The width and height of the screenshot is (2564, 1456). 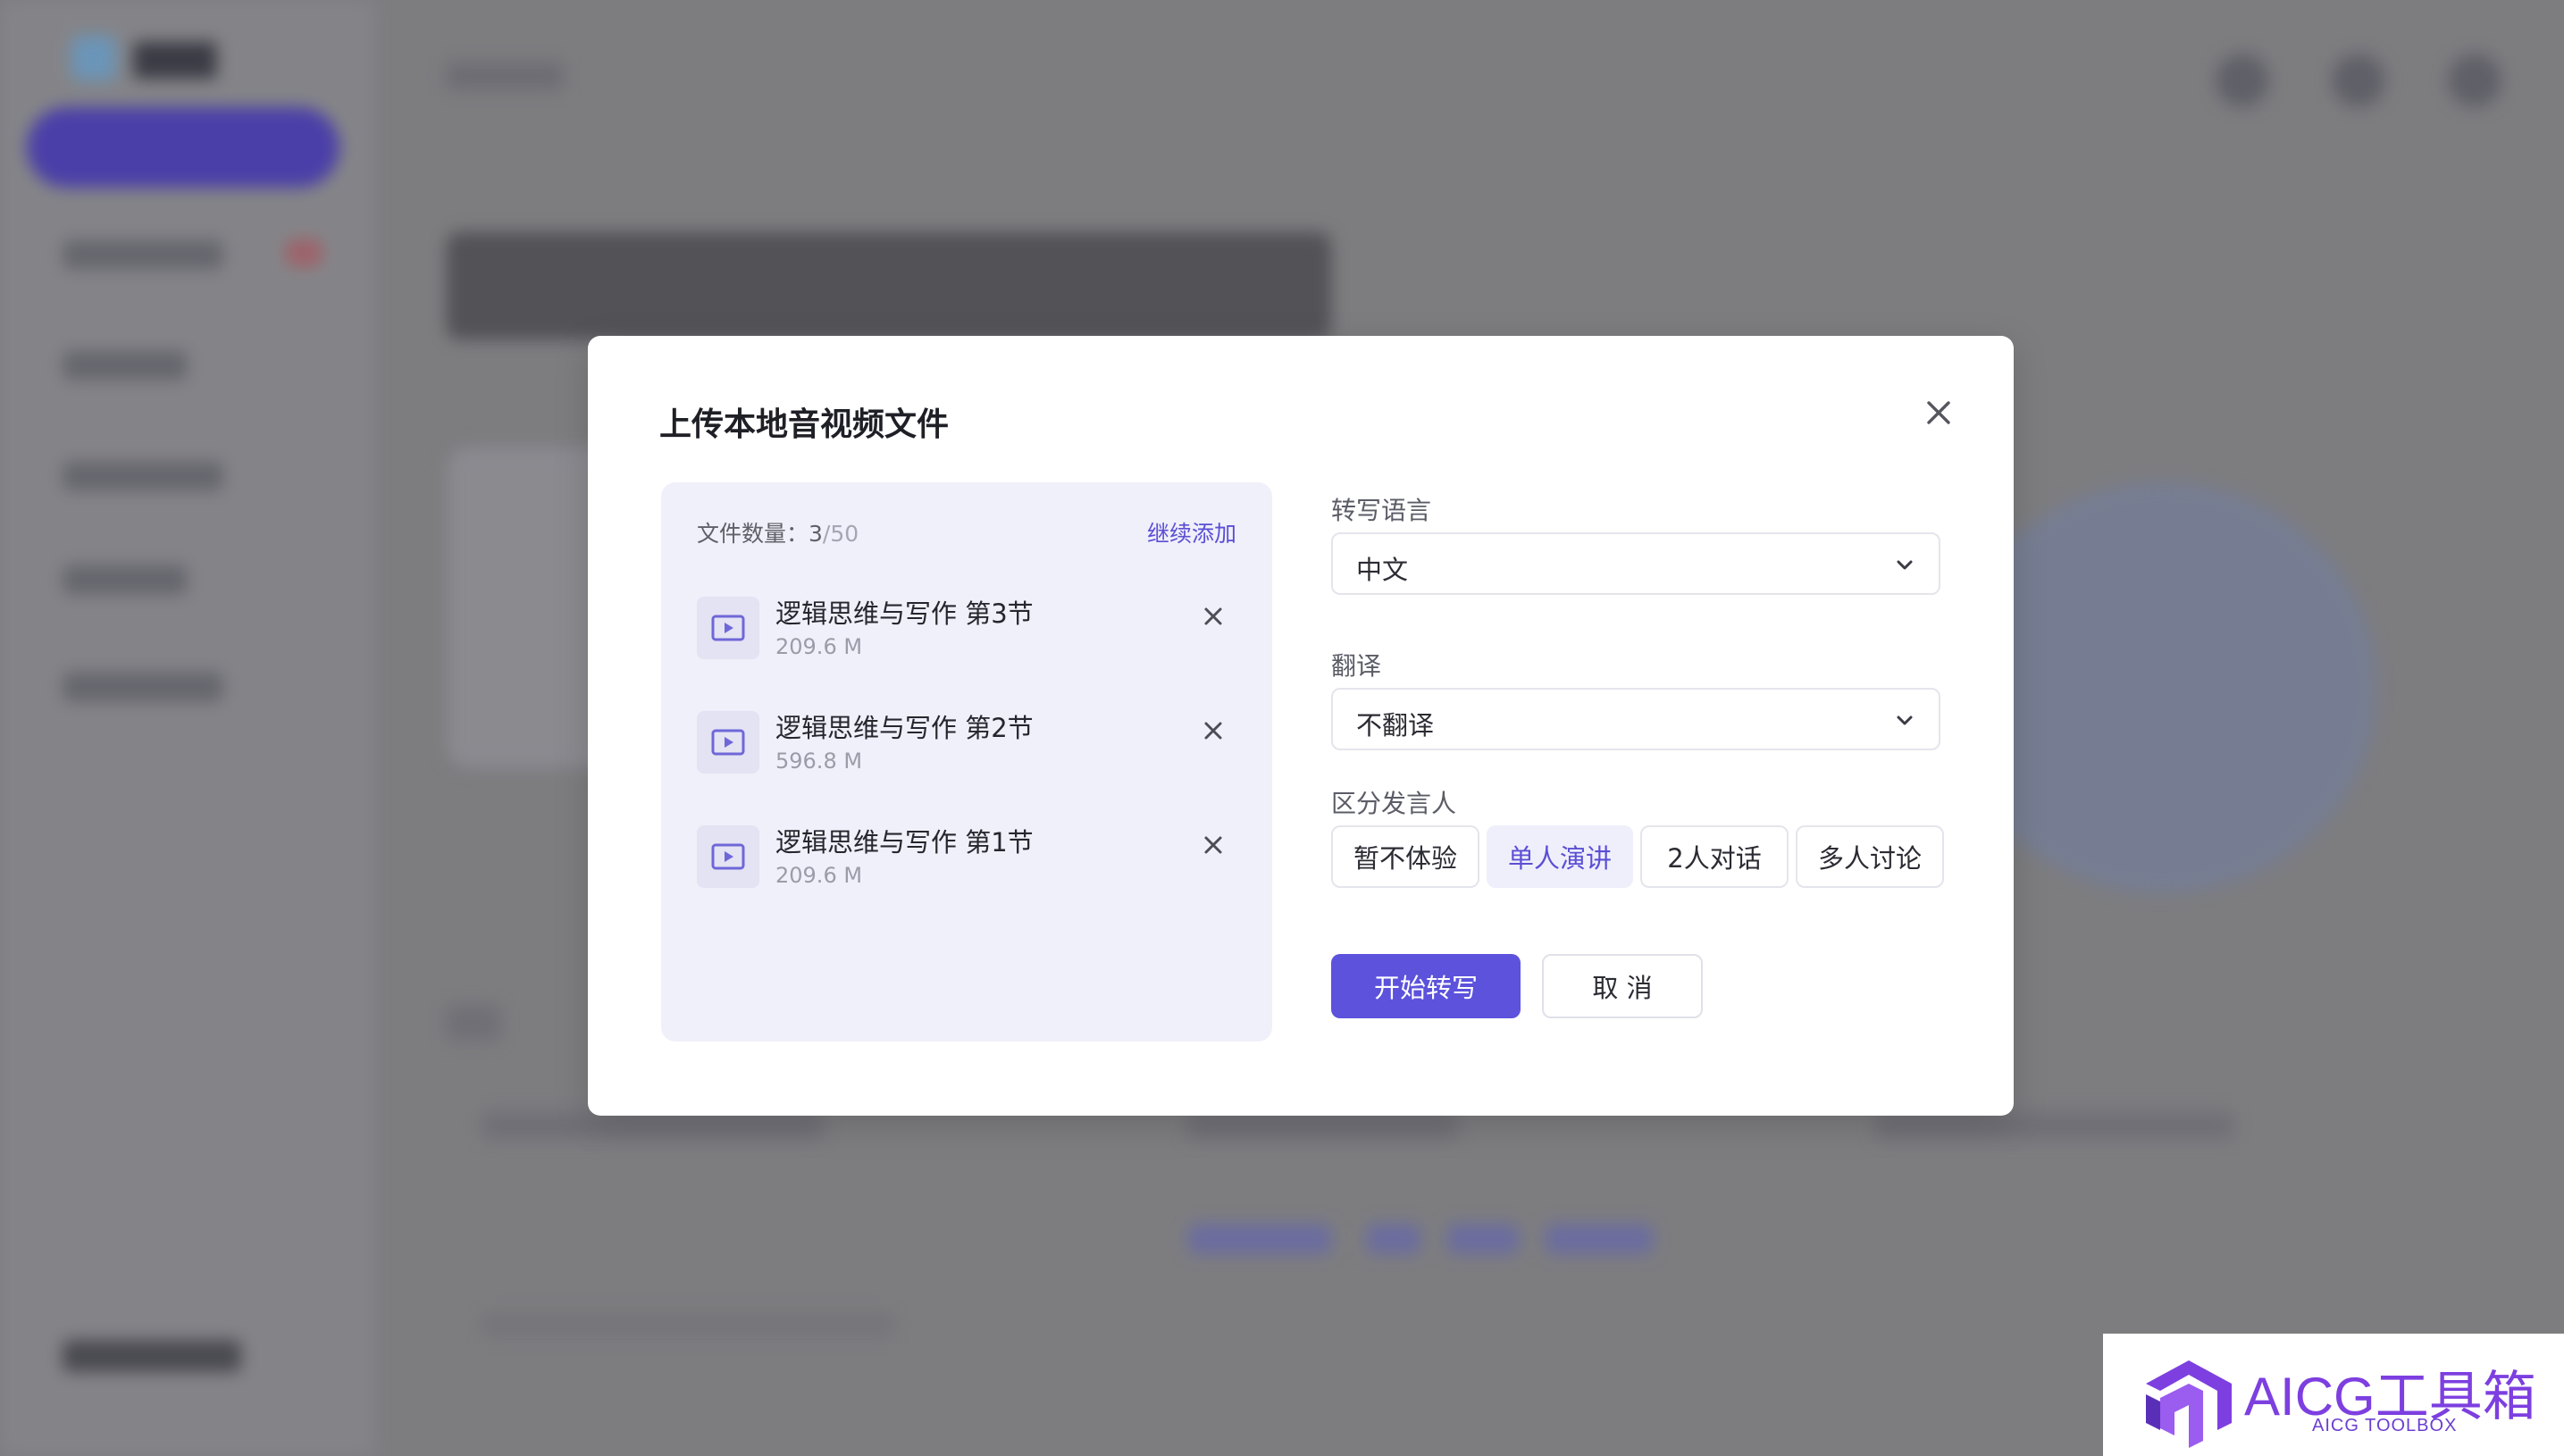 What do you see at coordinates (188, 728) in the screenshot?
I see `background-sidebar` at bounding box center [188, 728].